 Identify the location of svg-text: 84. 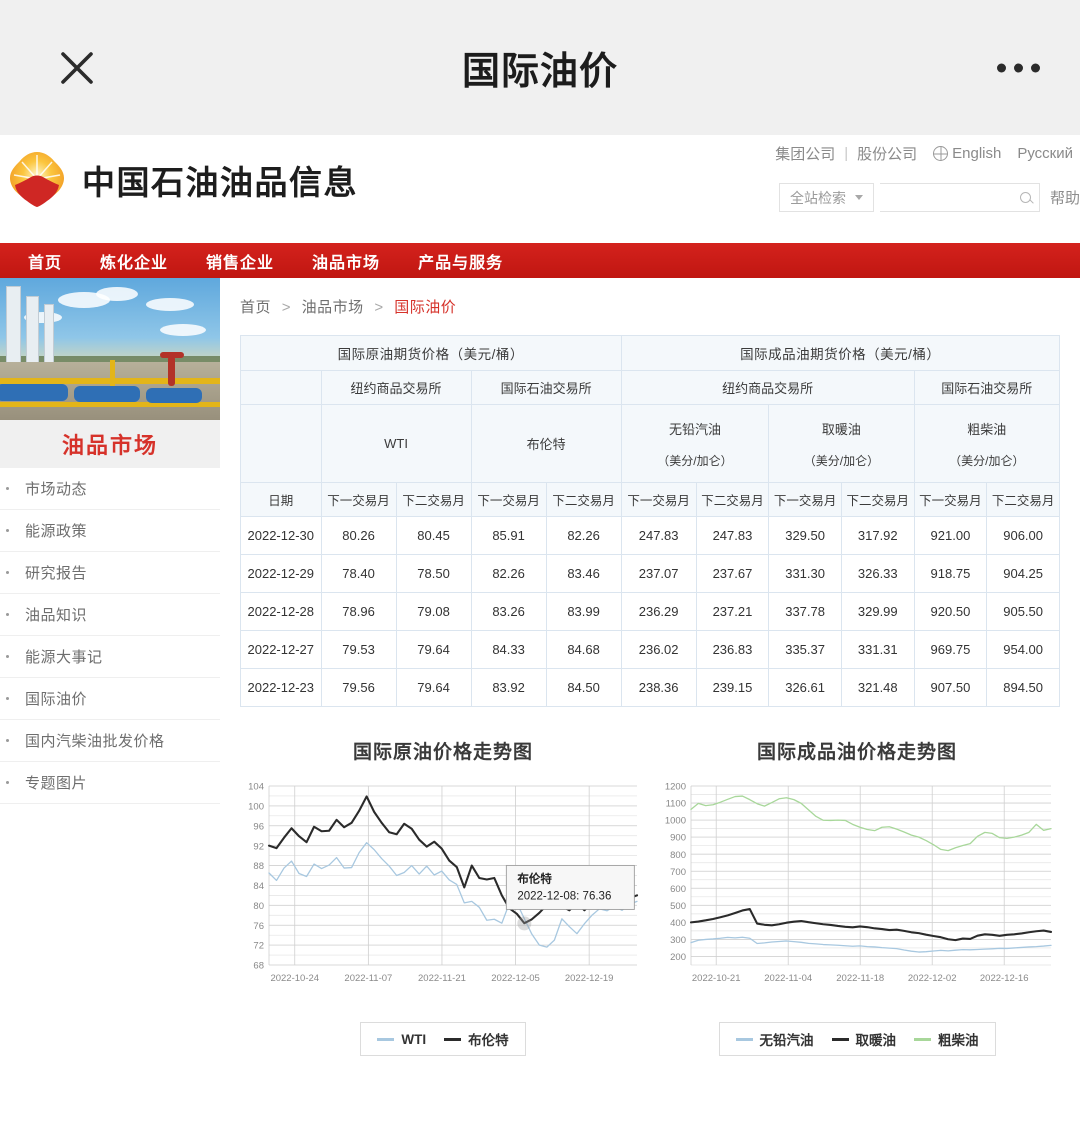
(258, 886).